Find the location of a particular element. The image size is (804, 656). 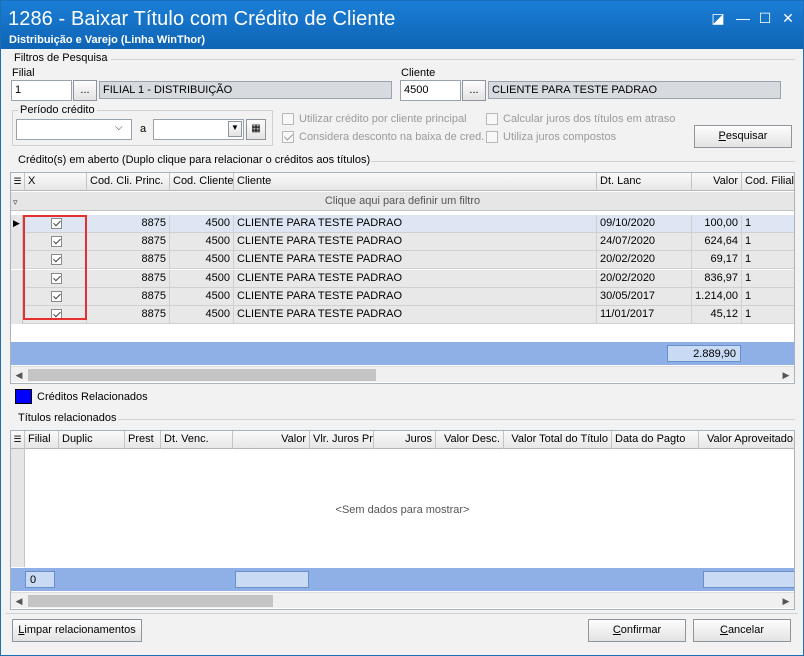

creditos-hscroll: ◀ ▶ is located at coordinates (402, 374).